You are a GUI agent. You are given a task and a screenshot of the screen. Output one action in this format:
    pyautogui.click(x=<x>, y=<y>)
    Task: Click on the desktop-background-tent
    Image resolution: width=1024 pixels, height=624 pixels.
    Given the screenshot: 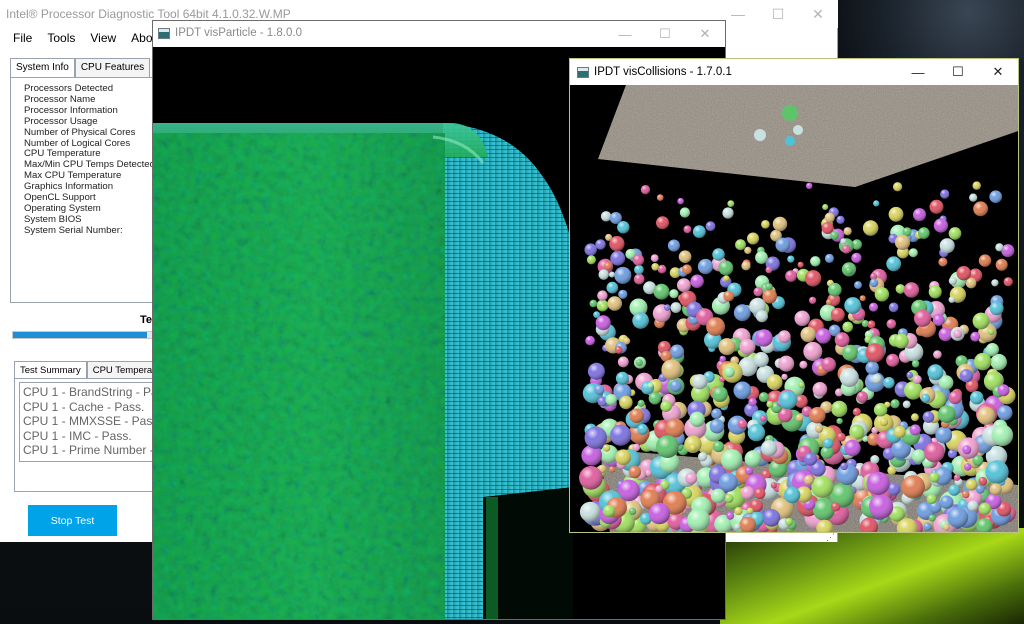 What is the action you would take?
    pyautogui.click(x=872, y=576)
    